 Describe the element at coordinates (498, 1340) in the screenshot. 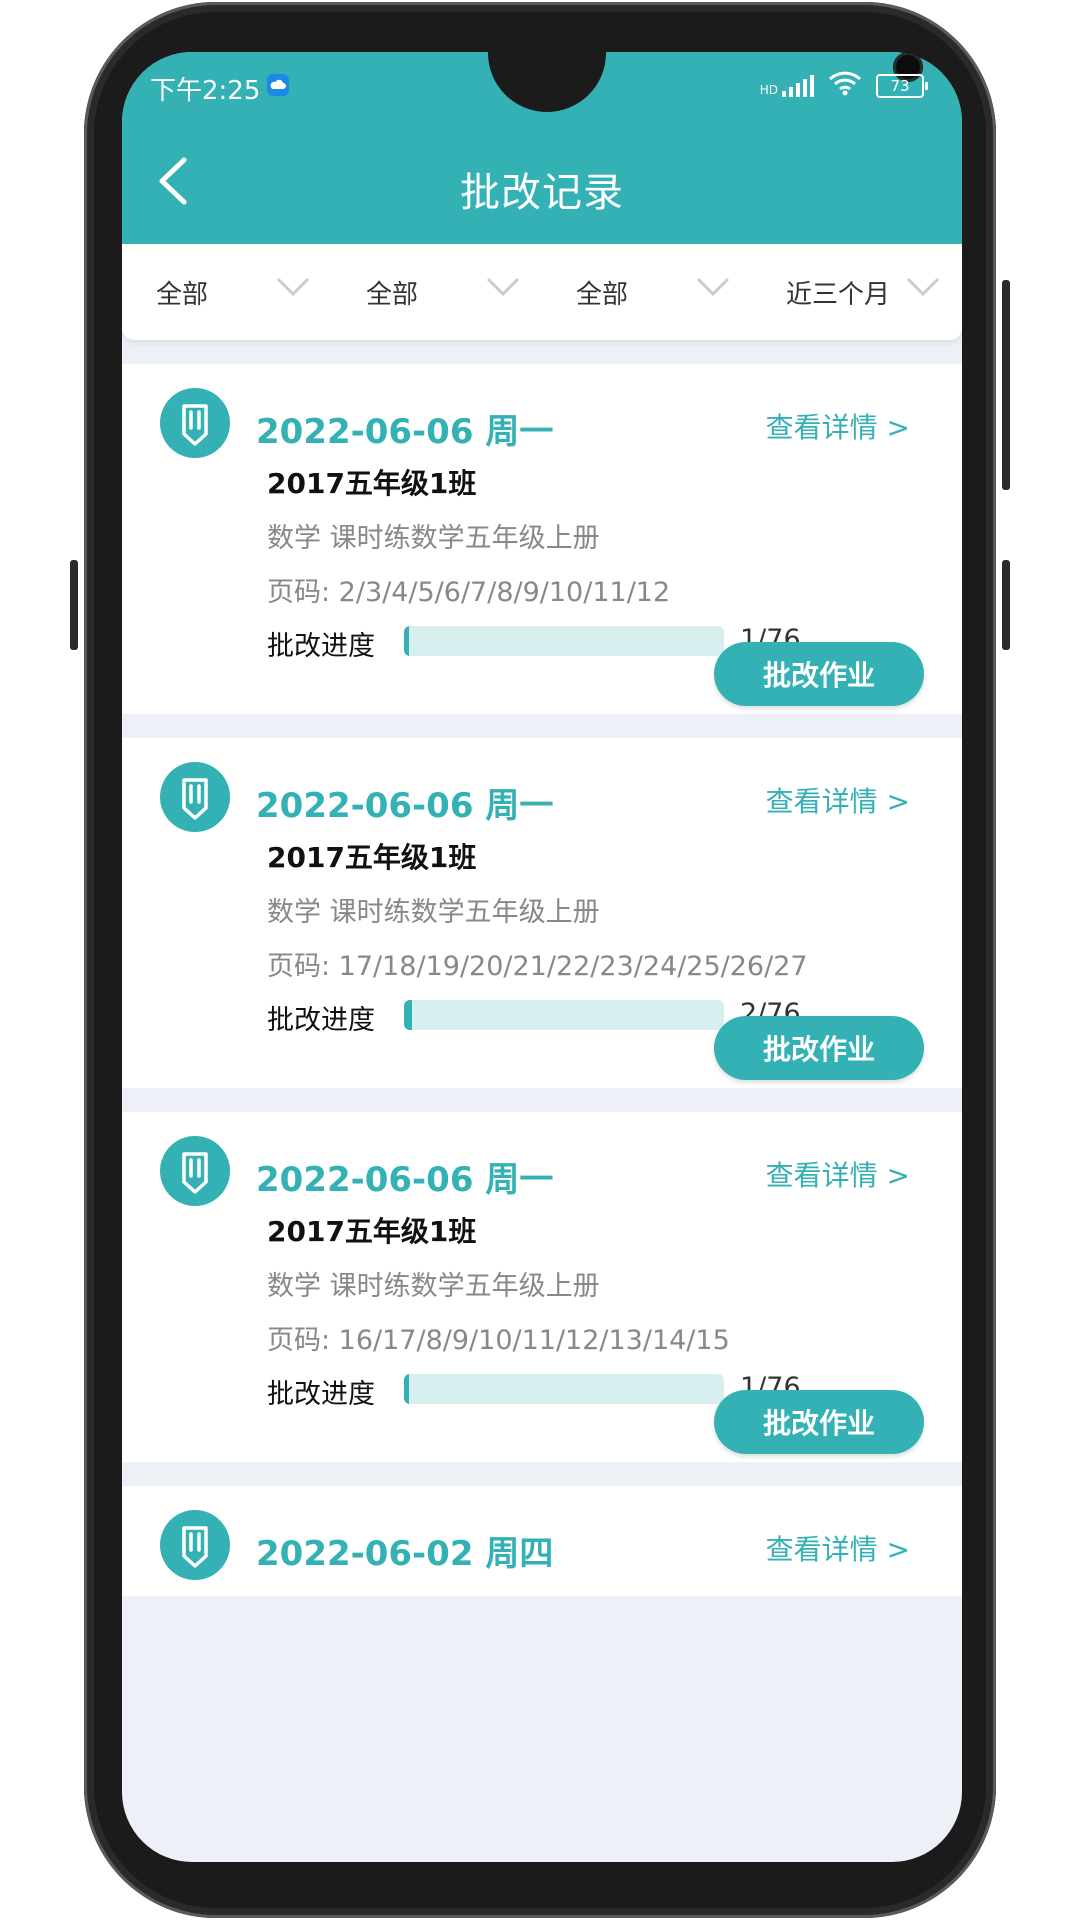

I see `page-numbers: 页码: 16/17/8/9/10/11/12/13/14/15` at that location.